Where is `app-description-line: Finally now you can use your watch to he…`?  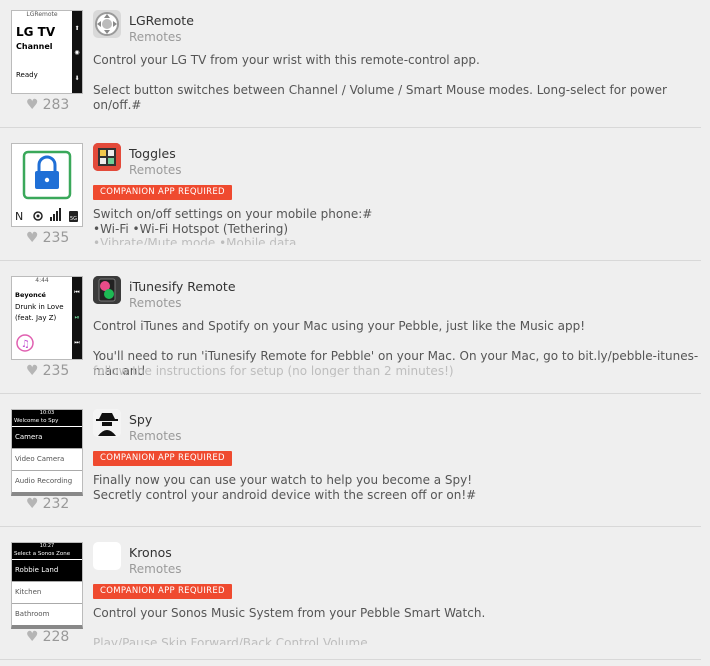 app-description-line: Finally now you can use your watch to he… is located at coordinates (283, 480).